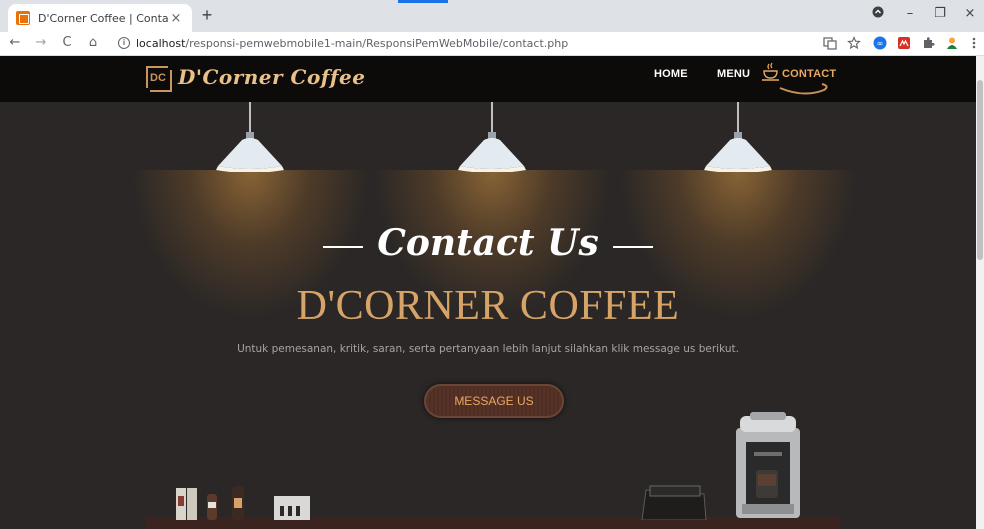  What do you see at coordinates (41, 42) in the screenshot?
I see `forward-button: →` at bounding box center [41, 42].